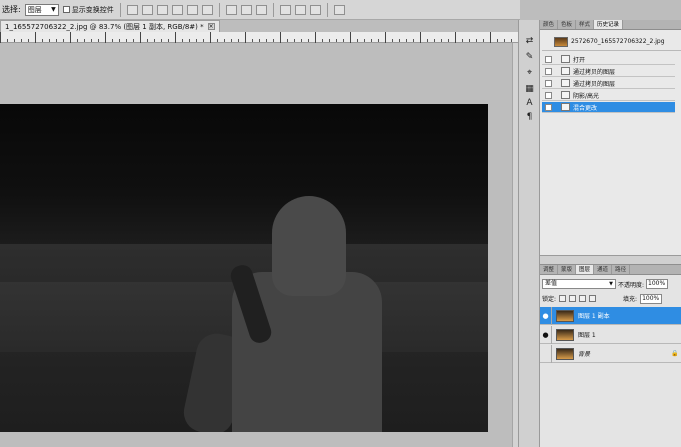 The image size is (681, 447). I want to click on history-panel-footer, so click(610, 259).